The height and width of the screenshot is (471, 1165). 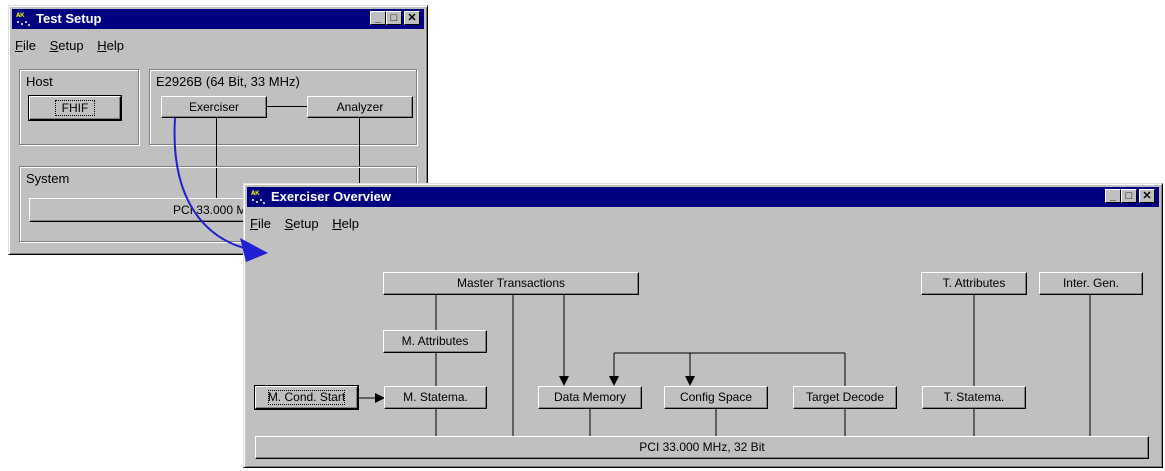 I want to click on pci-bus-label: PCI 33.000 MHz, 32 Bit, so click(x=702, y=447).